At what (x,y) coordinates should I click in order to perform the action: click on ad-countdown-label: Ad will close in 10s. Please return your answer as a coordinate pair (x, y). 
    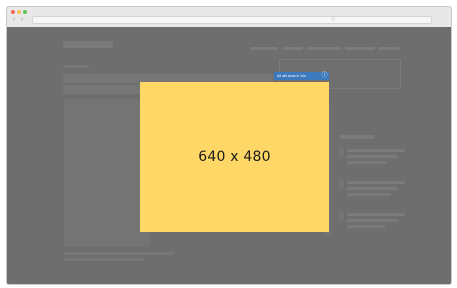
    Looking at the image, I should click on (291, 76).